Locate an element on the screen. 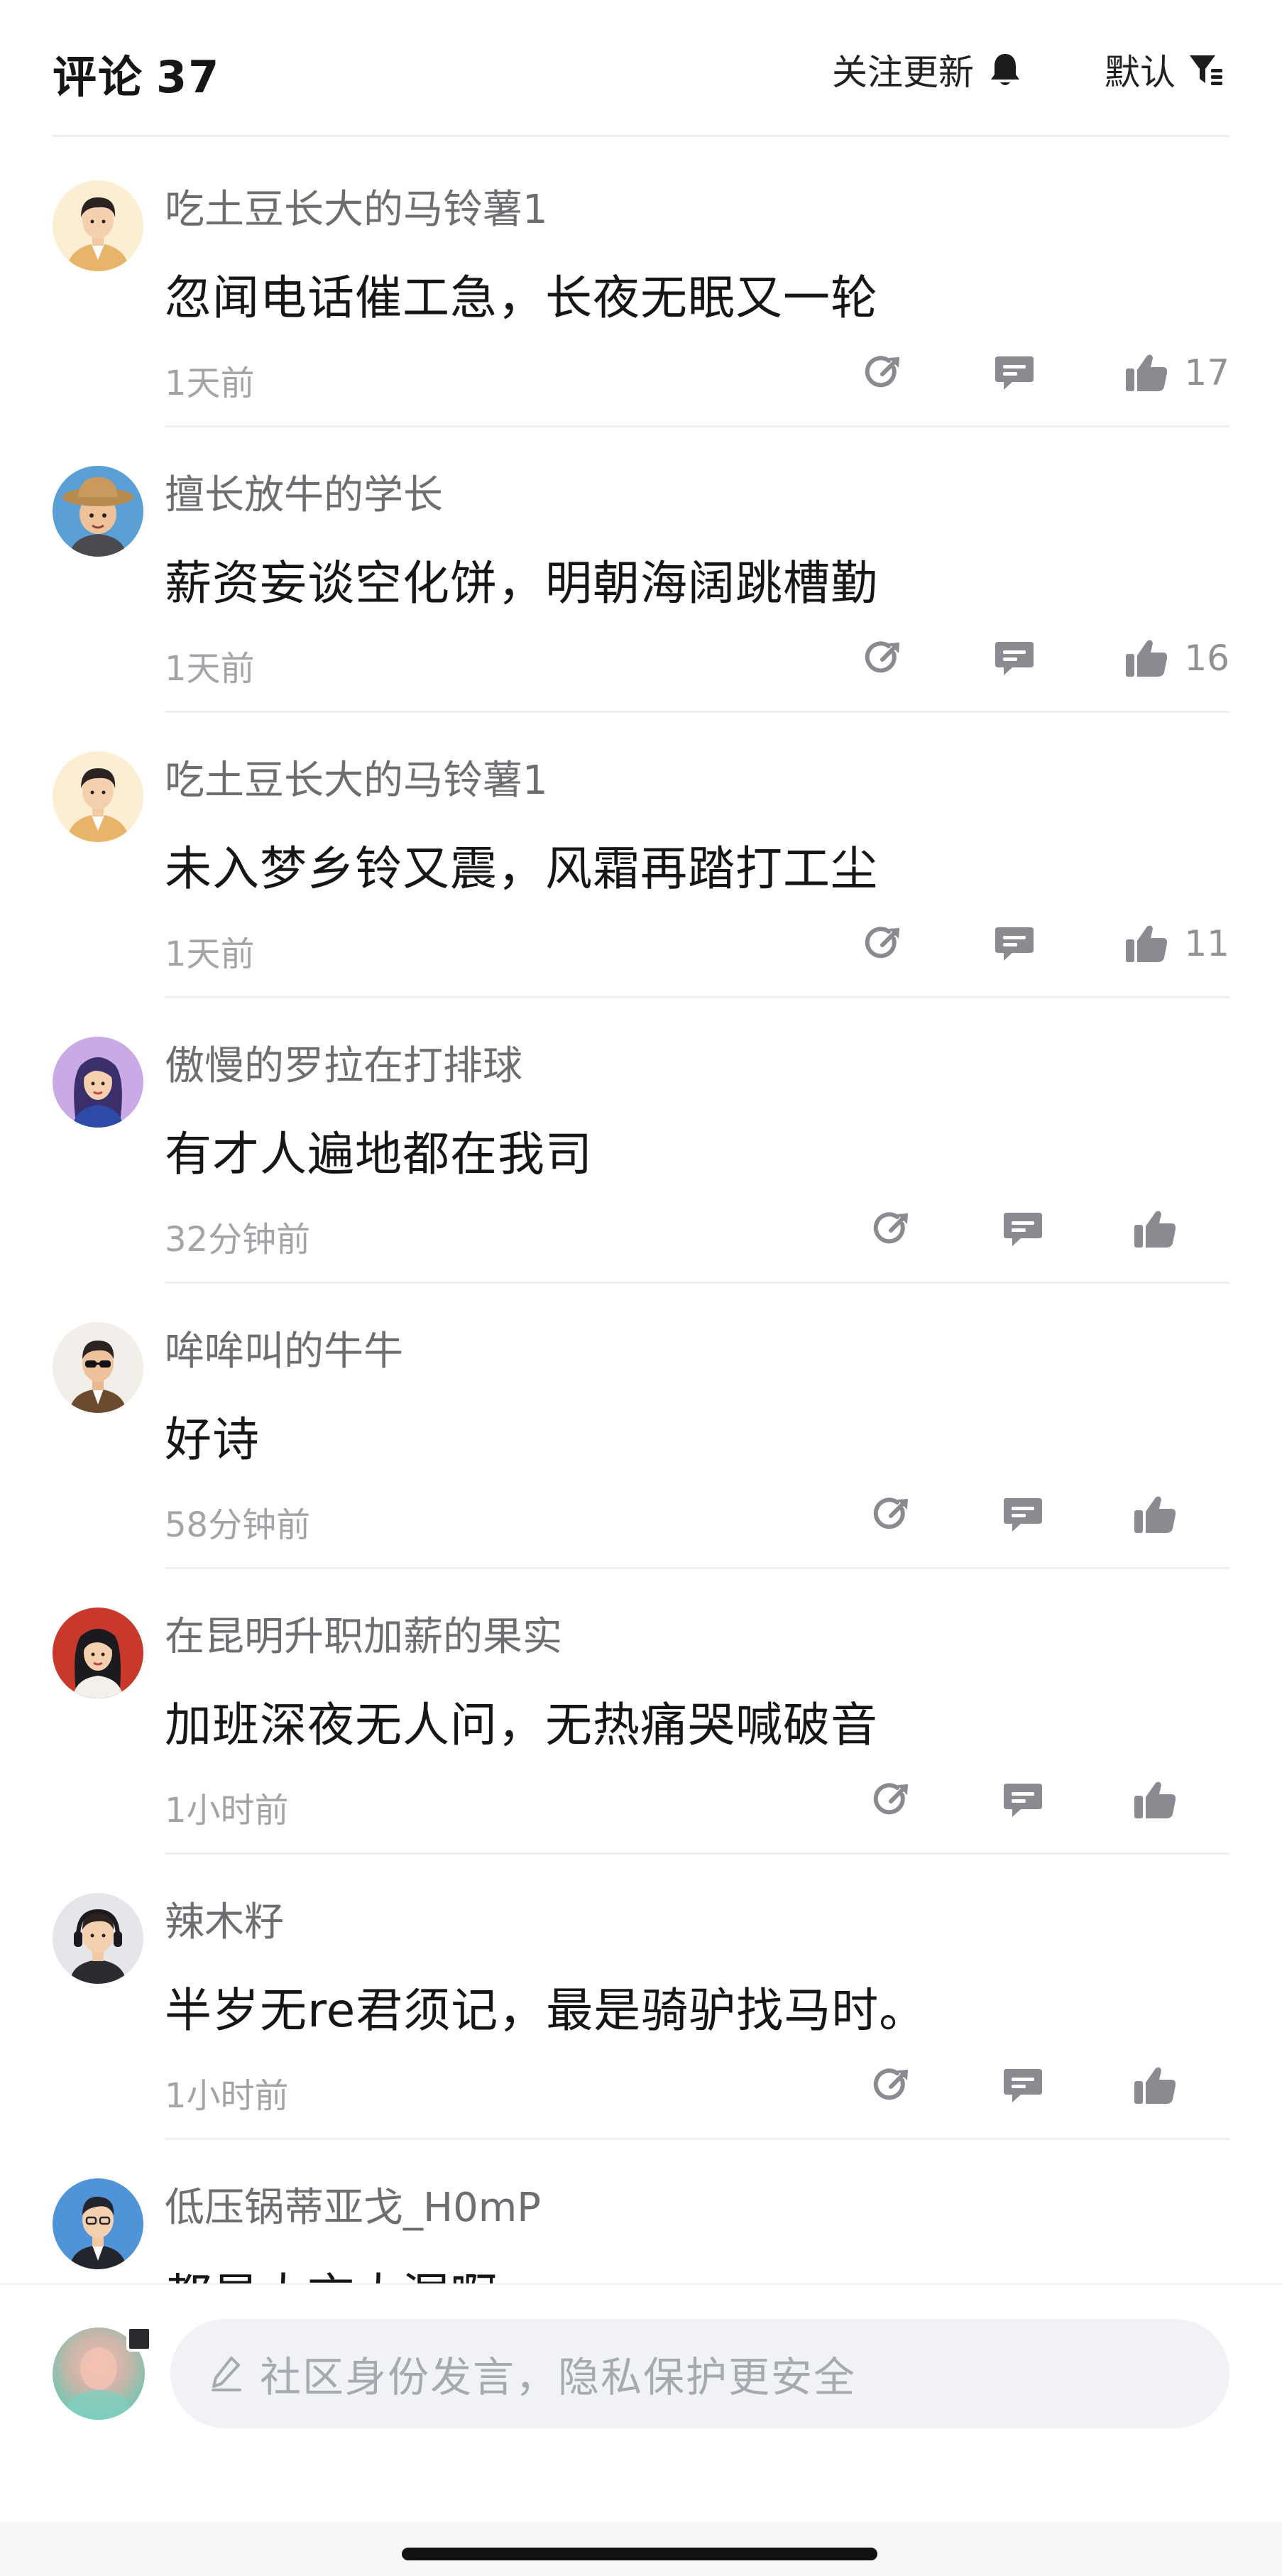  comment-input: 社区身份发言，隐私保护更安全 is located at coordinates (699, 2373).